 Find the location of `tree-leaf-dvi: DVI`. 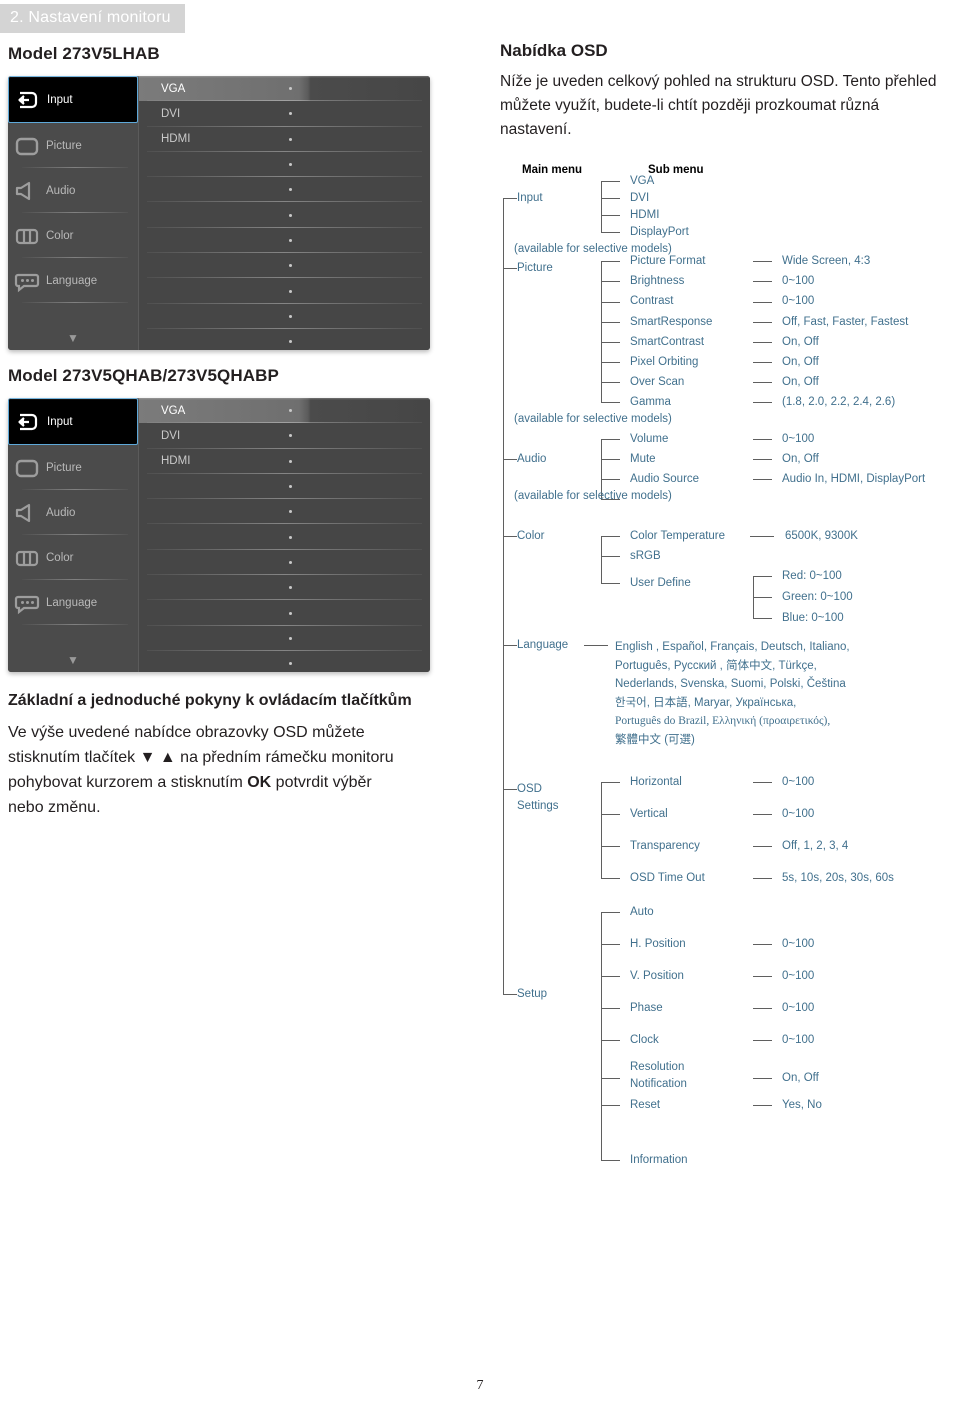

tree-leaf-dvi: DVI is located at coordinates (640, 198).